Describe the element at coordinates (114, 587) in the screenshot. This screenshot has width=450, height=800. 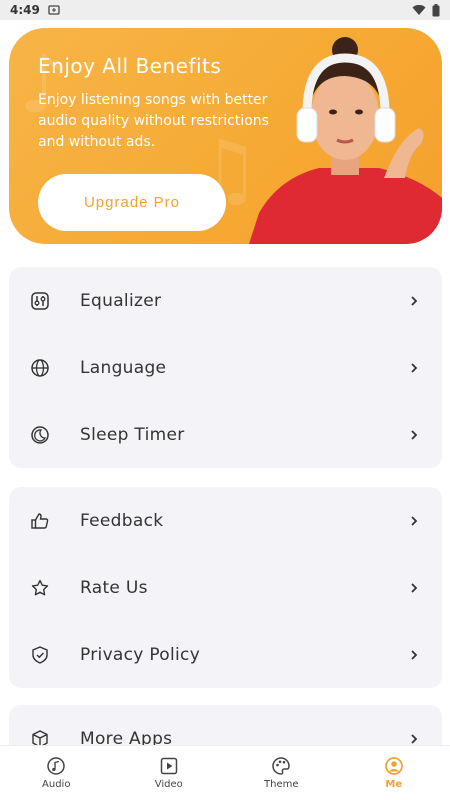
I see `rate-us-label: Rate Us` at that location.